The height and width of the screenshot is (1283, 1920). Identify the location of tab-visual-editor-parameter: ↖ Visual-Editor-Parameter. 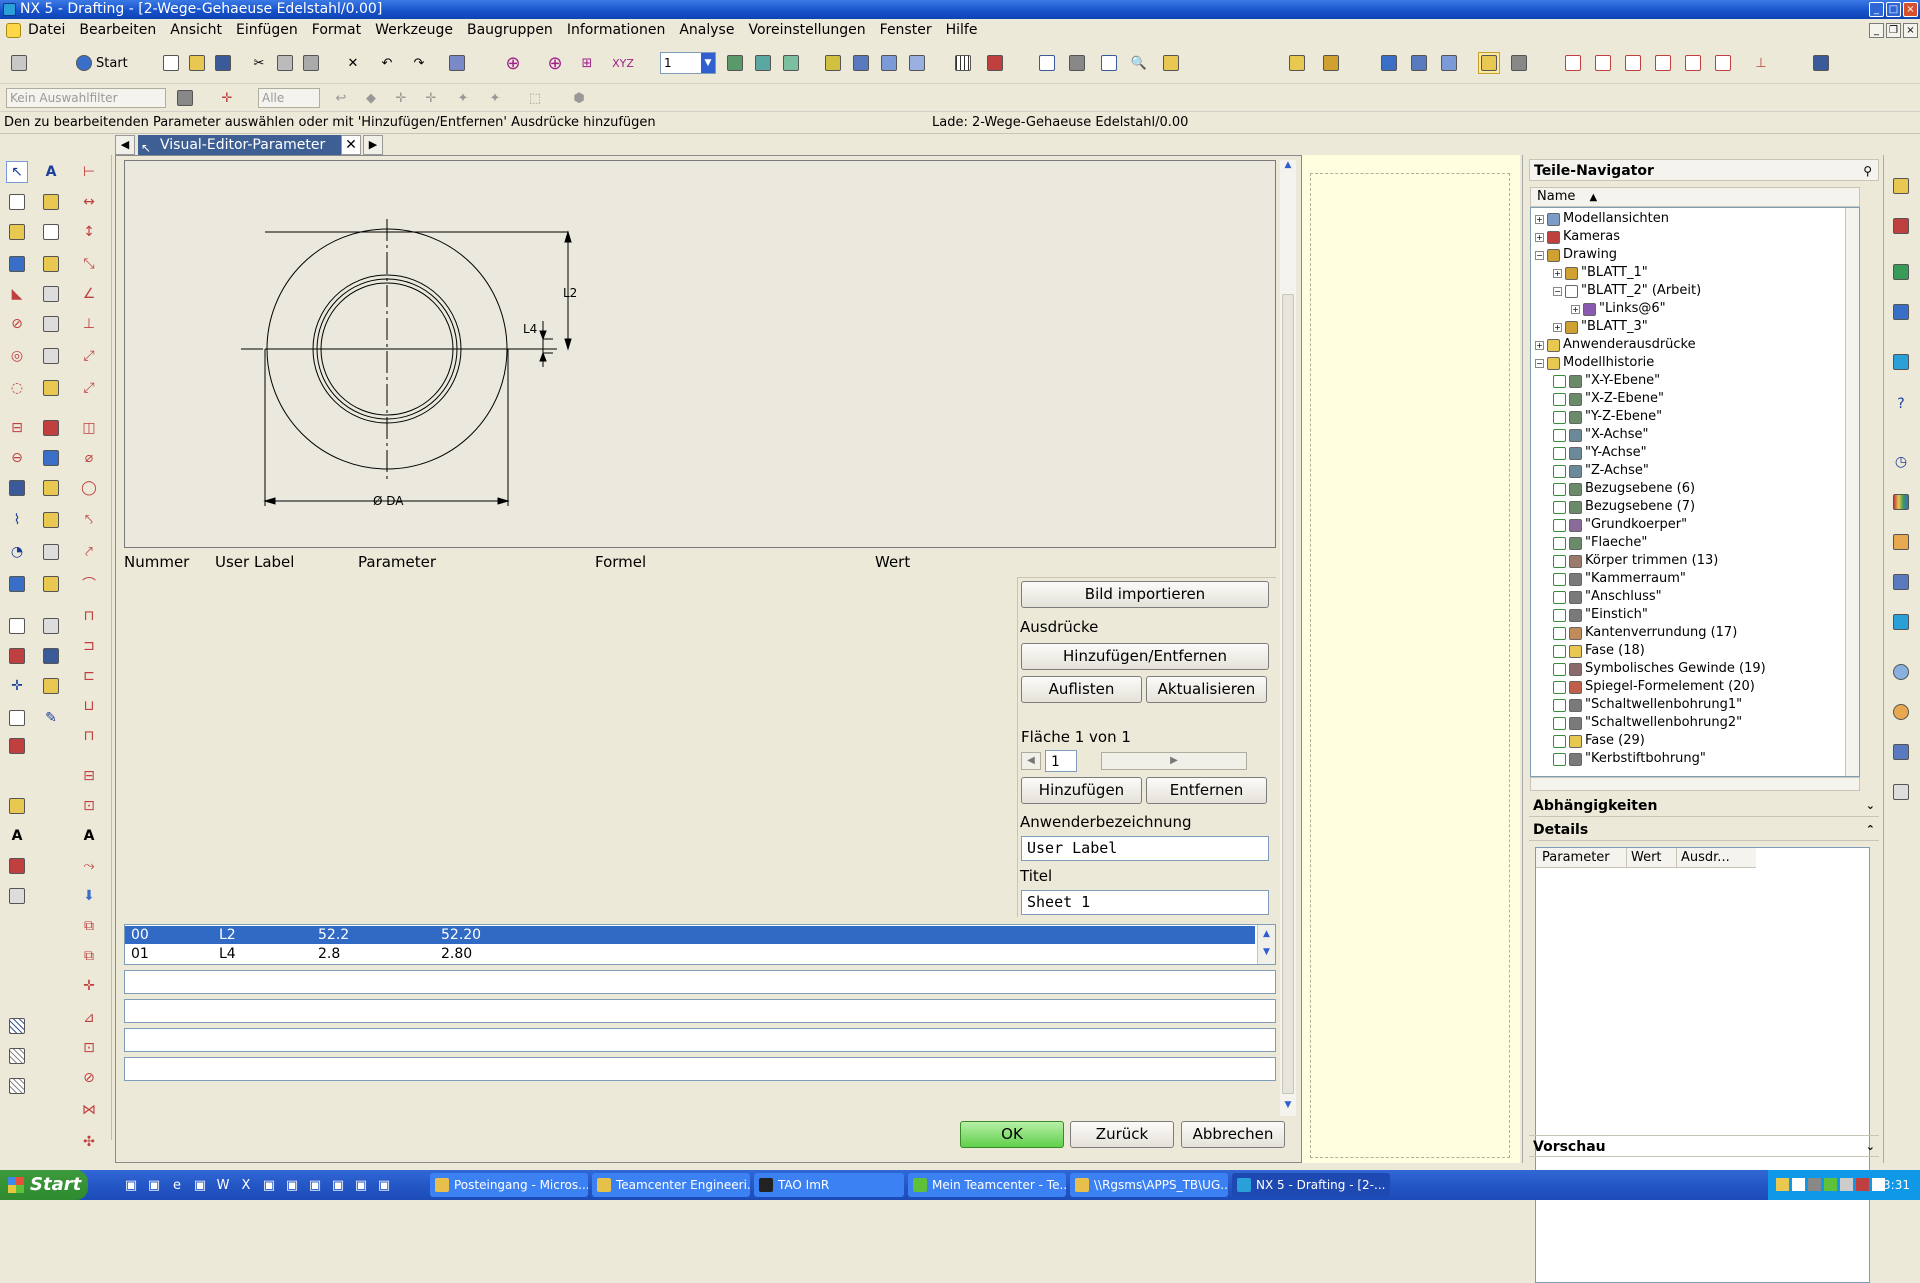
(245, 145).